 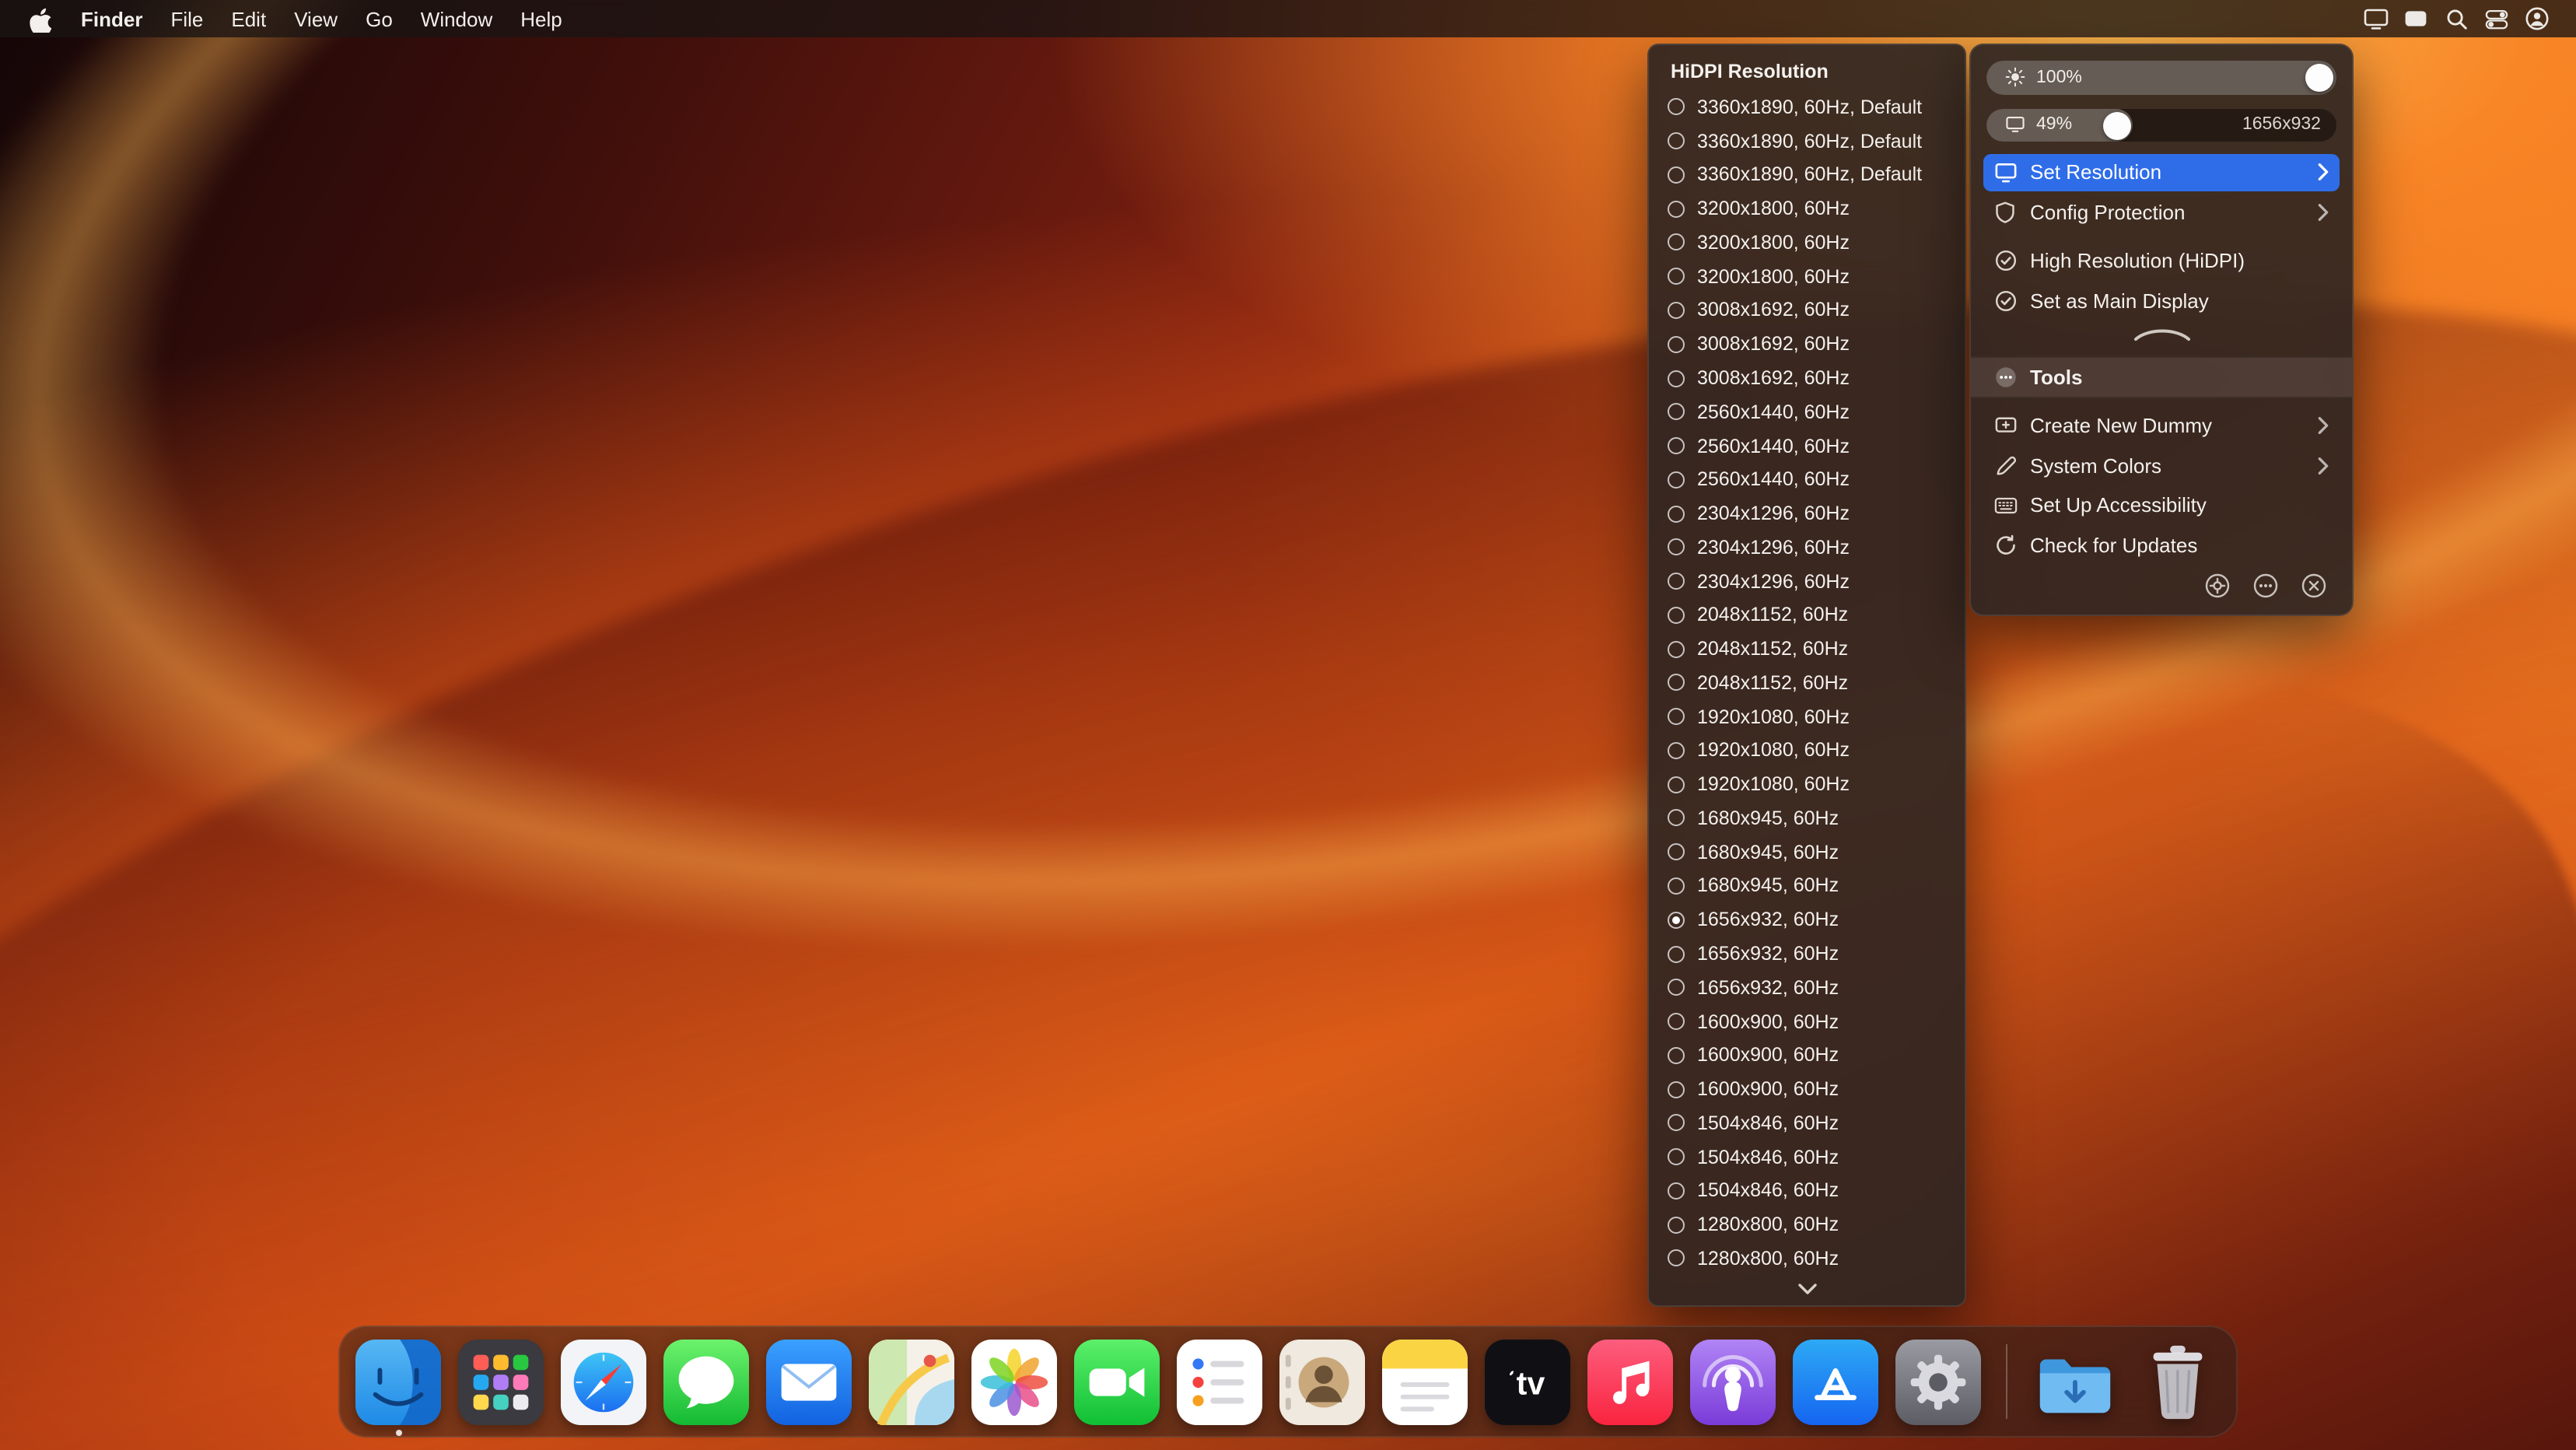 I want to click on menu-view: View, so click(x=316, y=18).